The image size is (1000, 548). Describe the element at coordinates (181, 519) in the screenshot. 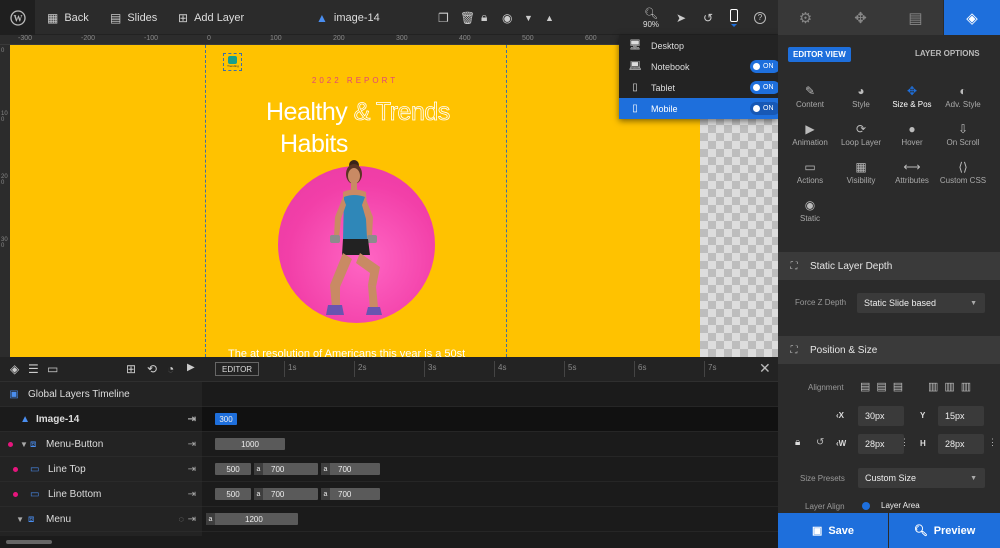

I see `hidden-eye-icon: ◌` at that location.